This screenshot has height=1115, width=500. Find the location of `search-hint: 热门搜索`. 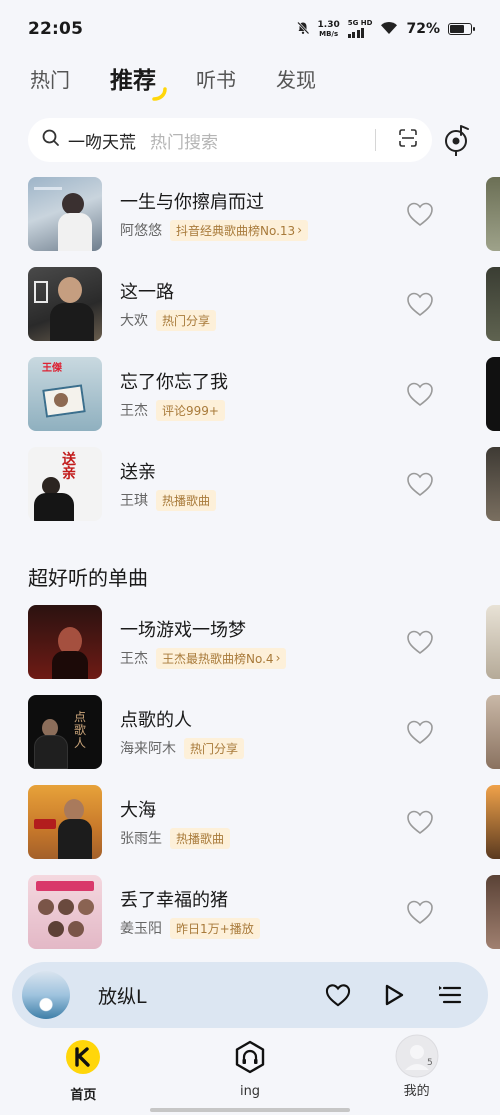

search-hint: 热门搜索 is located at coordinates (184, 142).